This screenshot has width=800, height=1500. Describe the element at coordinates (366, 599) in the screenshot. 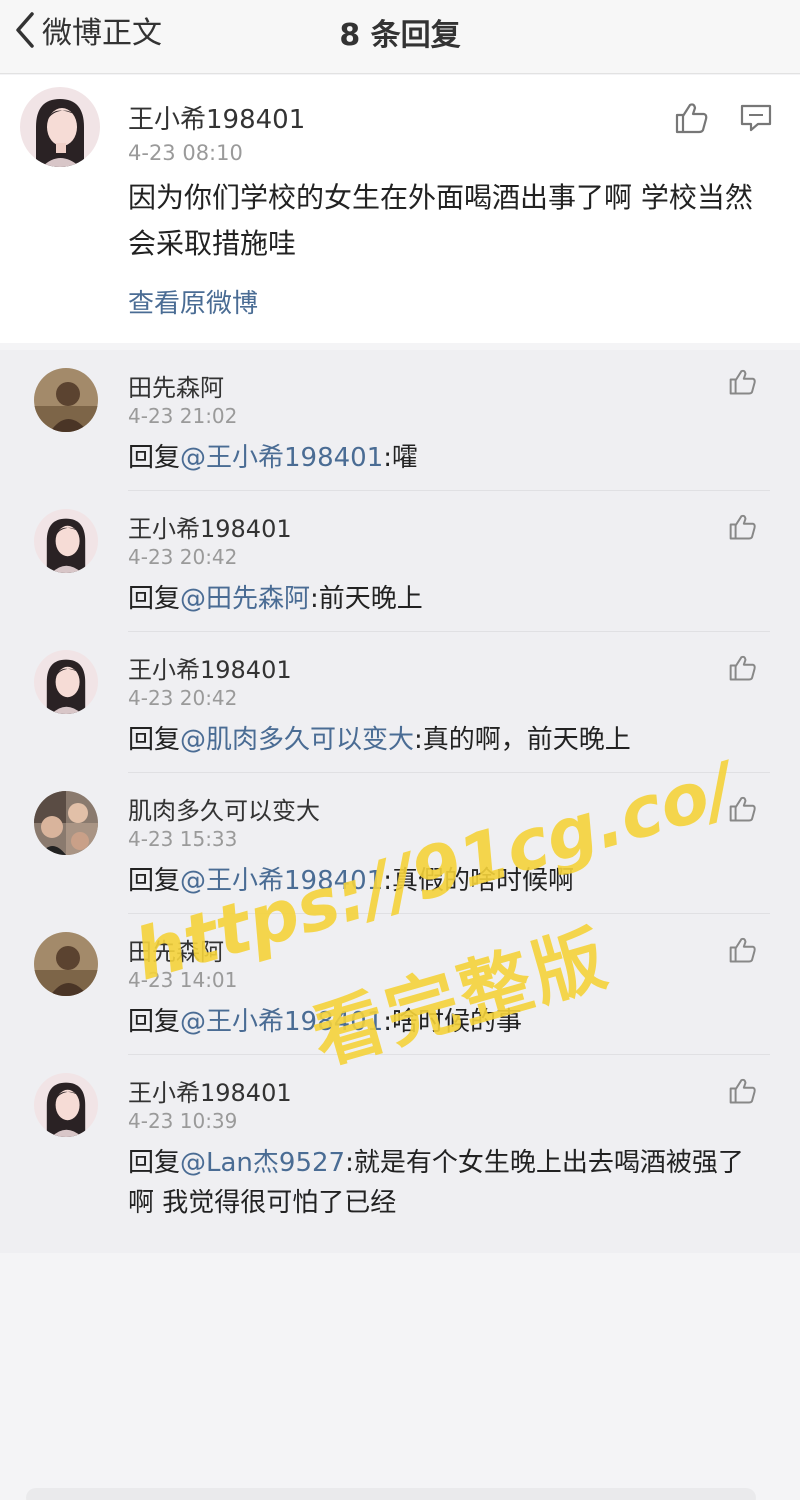

I see `reply-content: :前天晚上` at that location.